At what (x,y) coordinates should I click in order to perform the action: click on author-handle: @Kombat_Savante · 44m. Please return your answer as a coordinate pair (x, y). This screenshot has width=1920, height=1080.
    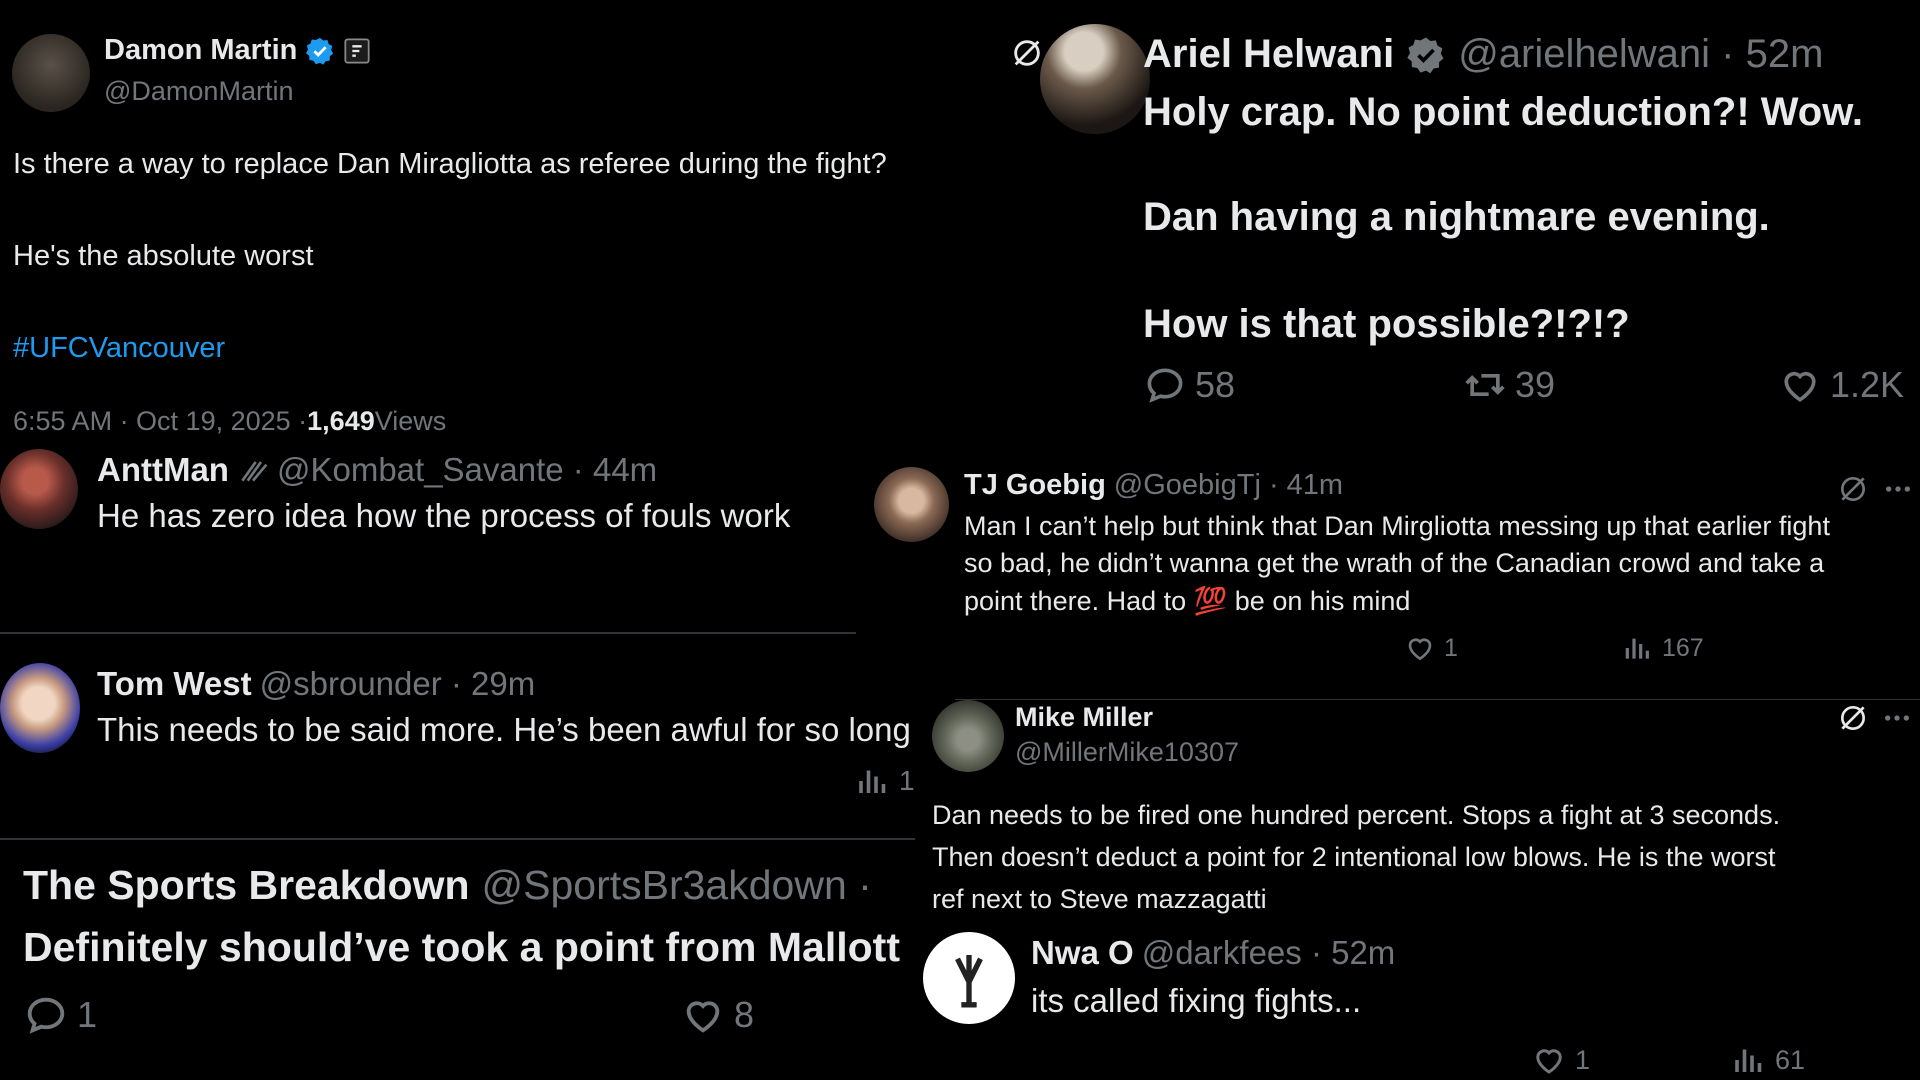
    Looking at the image, I should click on (467, 470).